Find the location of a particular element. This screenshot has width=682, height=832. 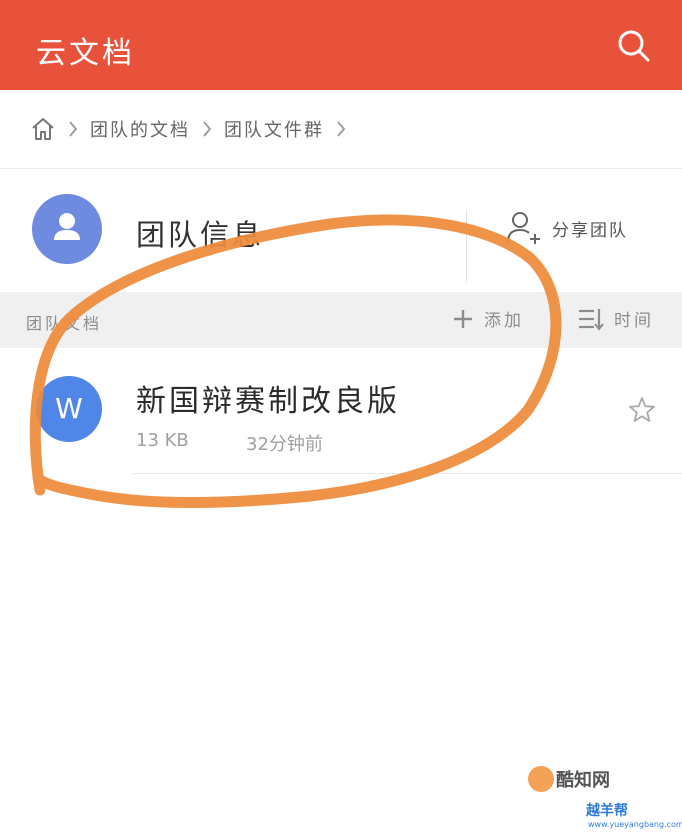

app-title: 云文档 is located at coordinates (85, 53).